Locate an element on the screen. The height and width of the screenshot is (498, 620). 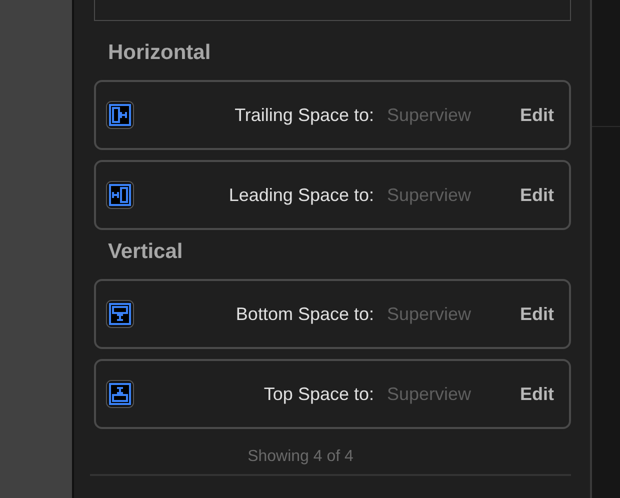
section-heading: Vertical is located at coordinates (145, 252).